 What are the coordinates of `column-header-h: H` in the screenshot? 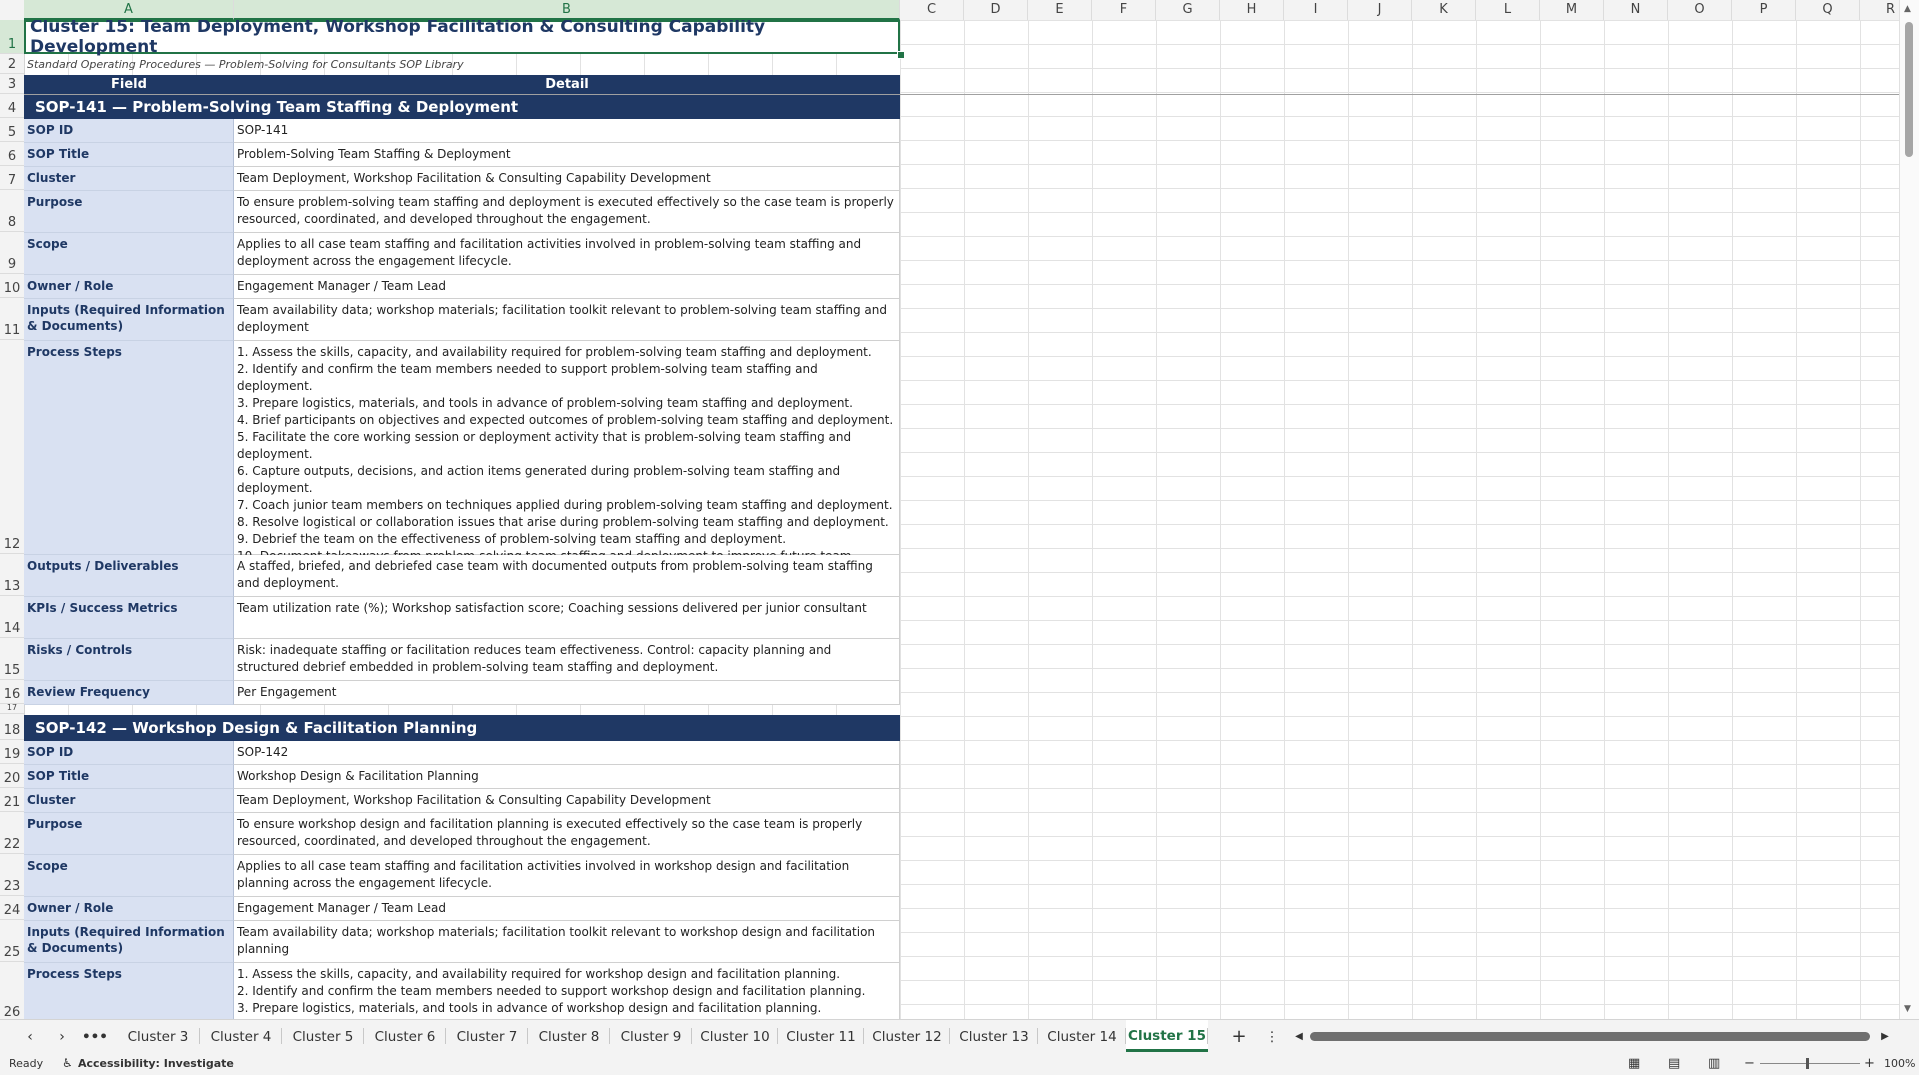 It's located at (1252, 10).